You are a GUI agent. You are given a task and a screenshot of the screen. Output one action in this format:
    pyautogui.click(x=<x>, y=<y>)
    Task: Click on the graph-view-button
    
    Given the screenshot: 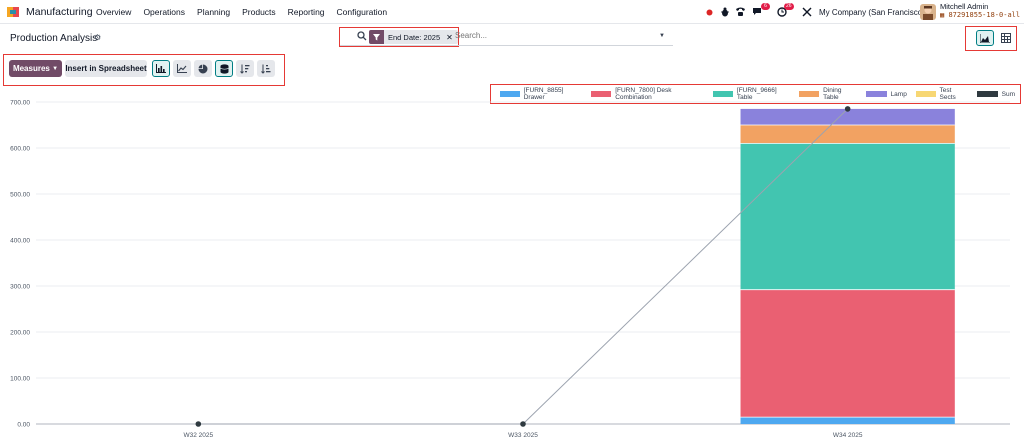 What is the action you would take?
    pyautogui.click(x=985, y=38)
    